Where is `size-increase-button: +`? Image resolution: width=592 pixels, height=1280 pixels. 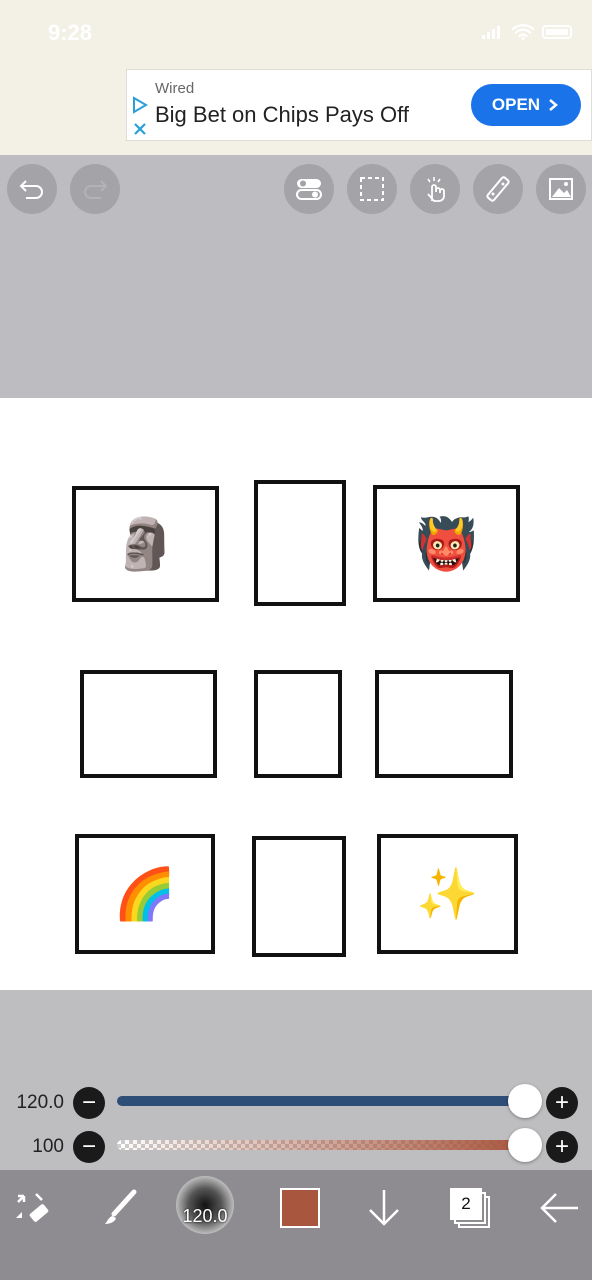
size-increase-button: + is located at coordinates (562, 1103).